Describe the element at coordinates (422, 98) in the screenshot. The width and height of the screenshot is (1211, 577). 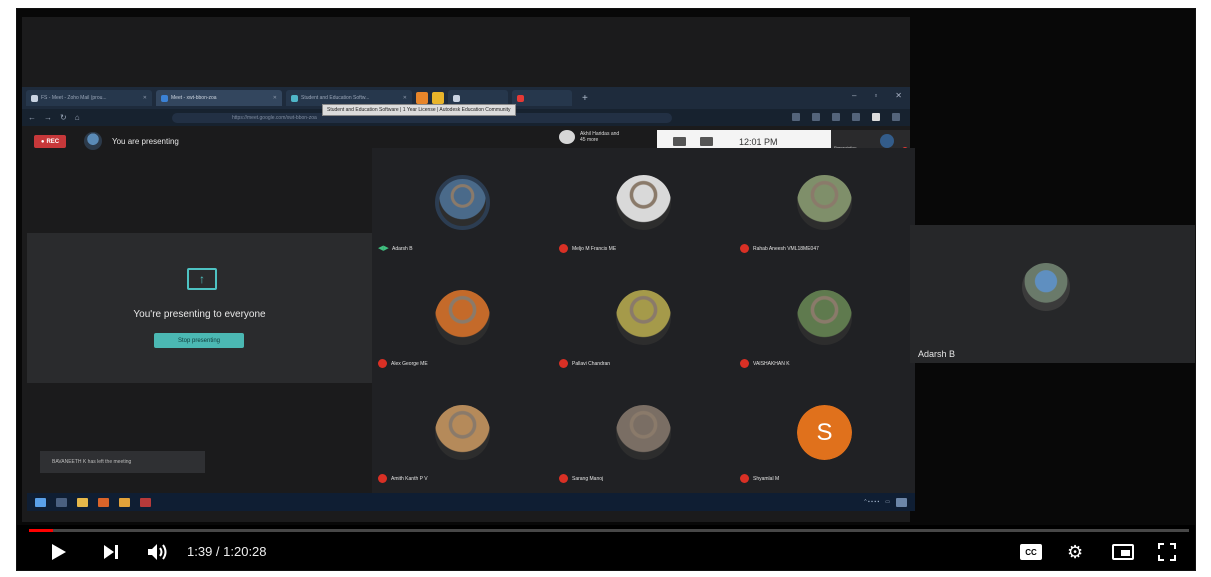
I see `tab-icon-orange` at that location.